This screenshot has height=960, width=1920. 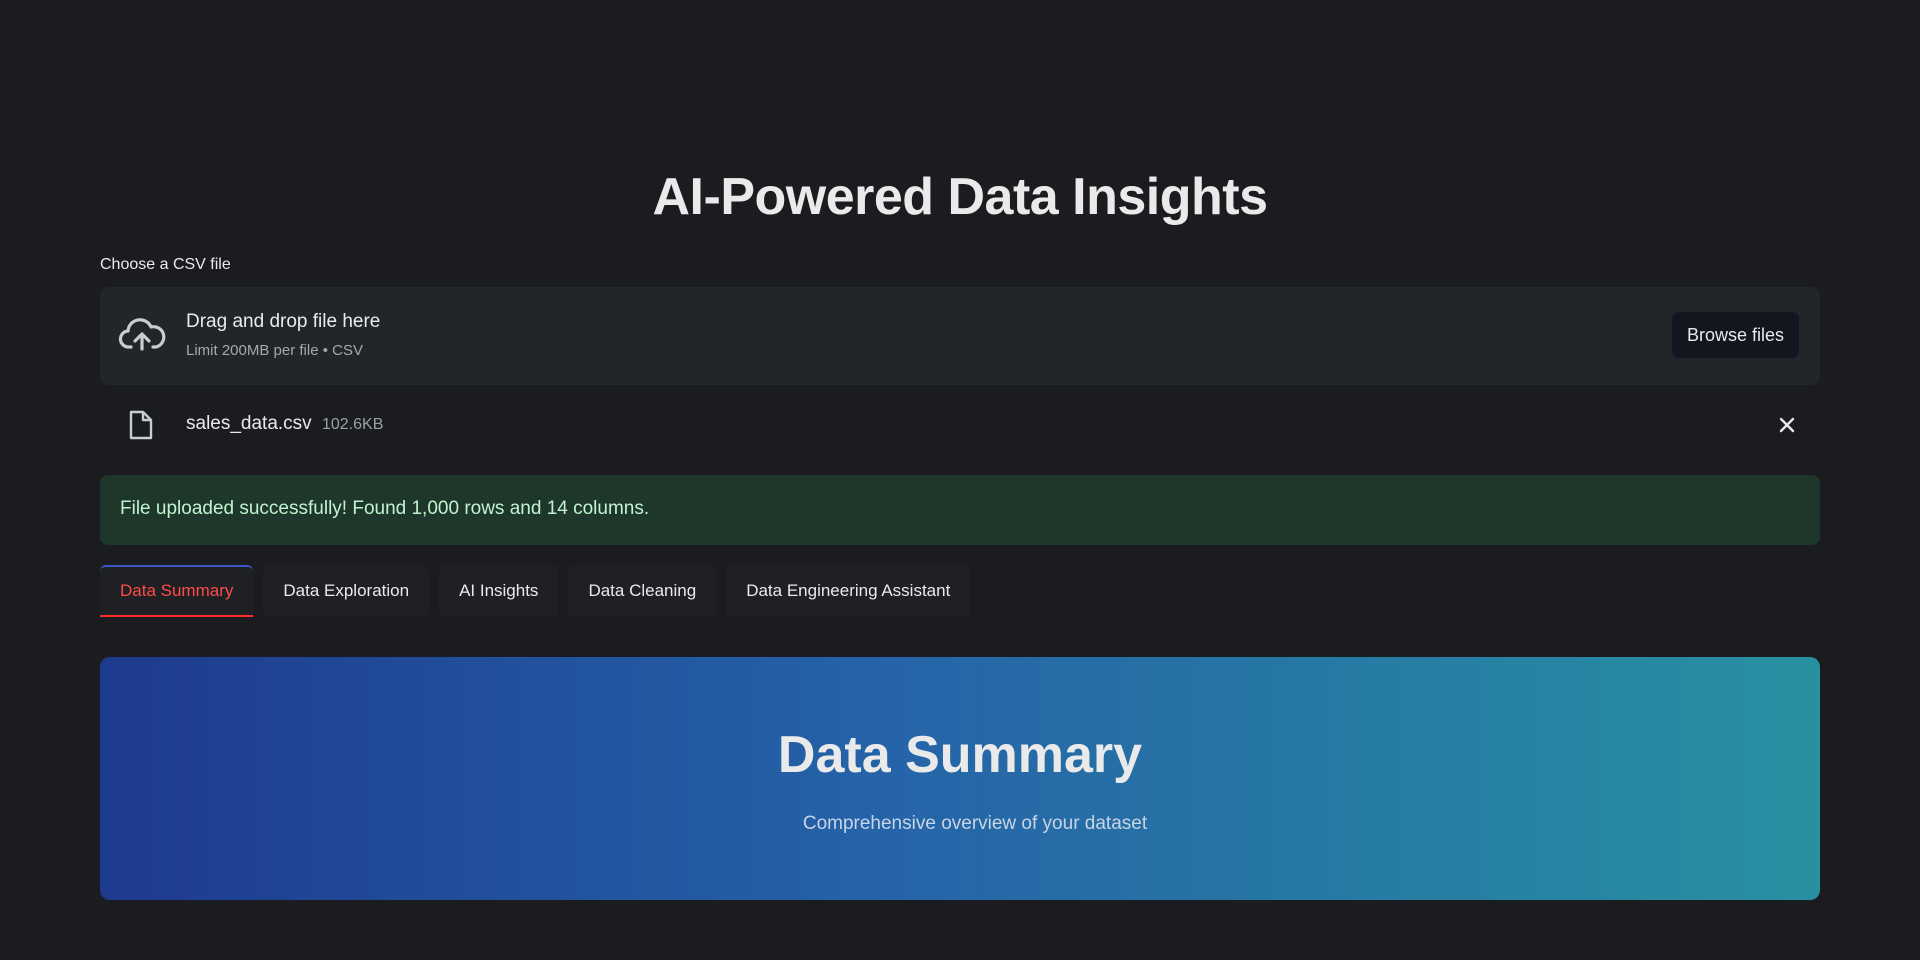 I want to click on page-title: AI-Powered Data Insights, so click(x=960, y=197).